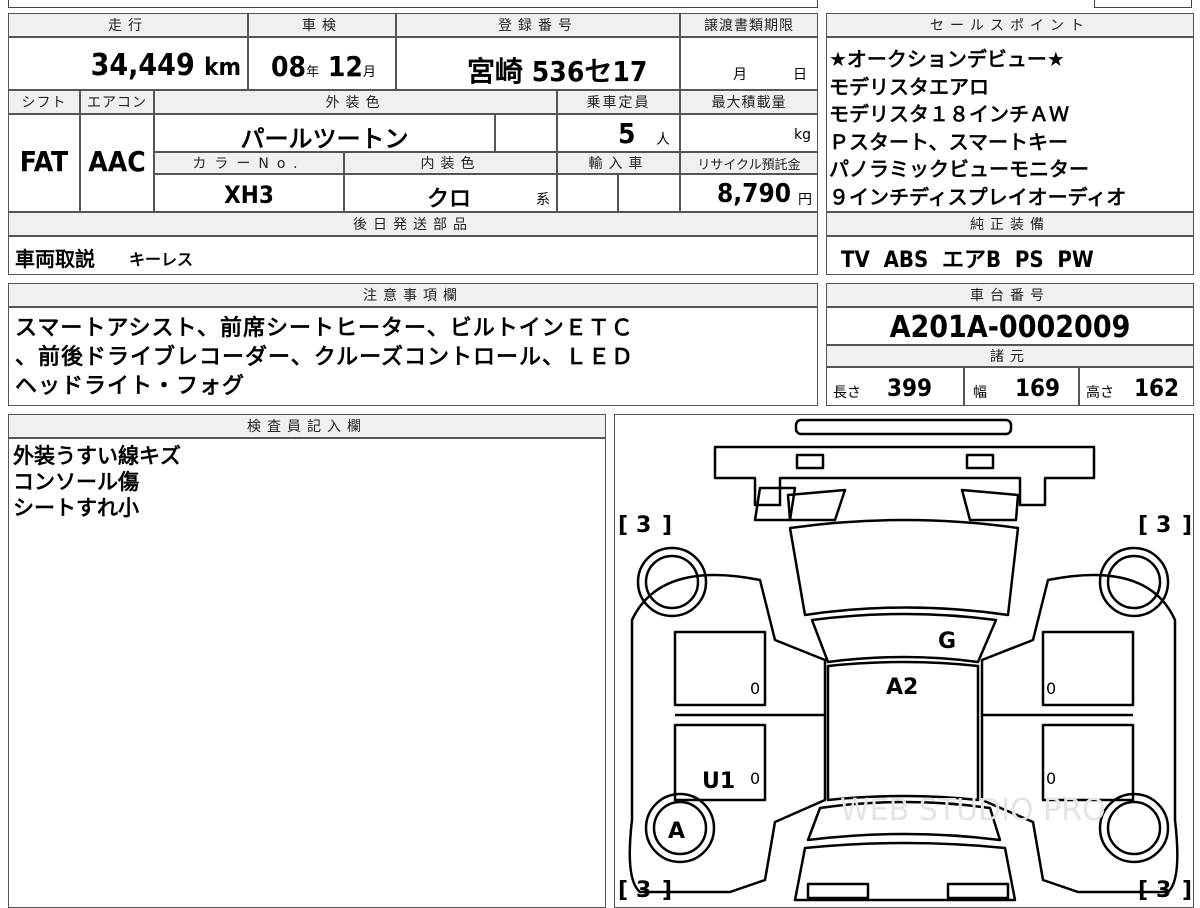 This screenshot has width=1200, height=908. What do you see at coordinates (895, 386) in the screenshot?
I see `spec-length-cell: 長さ 399` at bounding box center [895, 386].